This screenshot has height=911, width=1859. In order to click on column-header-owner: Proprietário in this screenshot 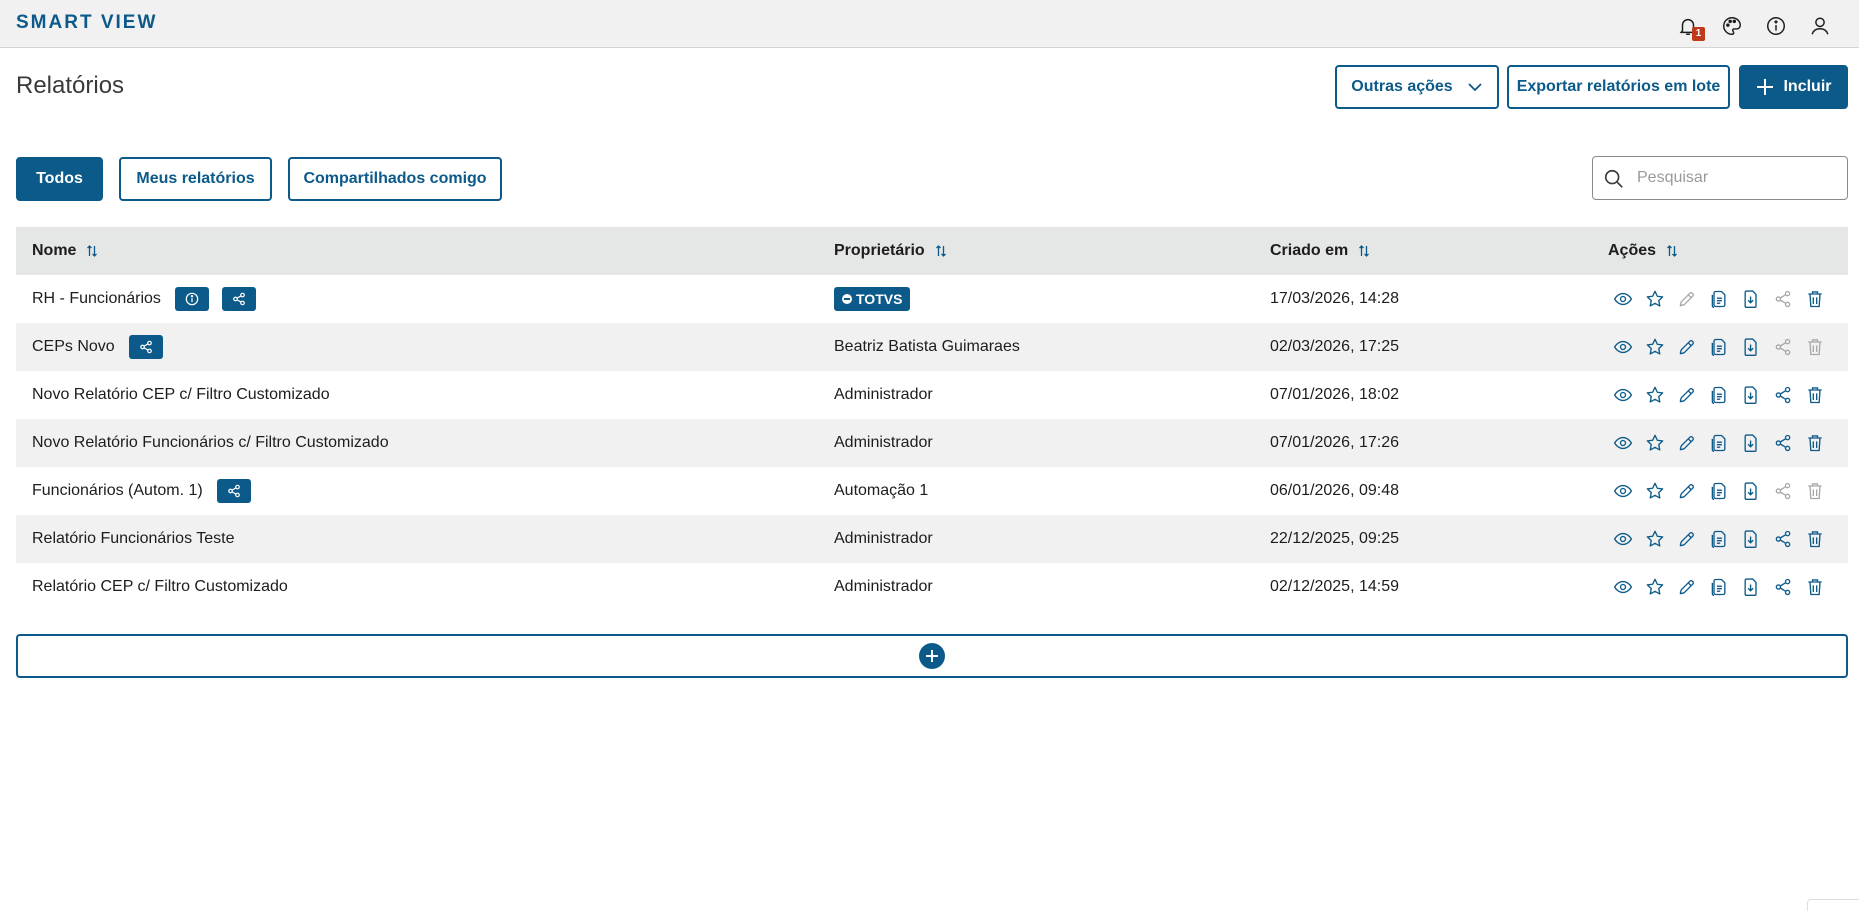, I will do `click(890, 251)`.